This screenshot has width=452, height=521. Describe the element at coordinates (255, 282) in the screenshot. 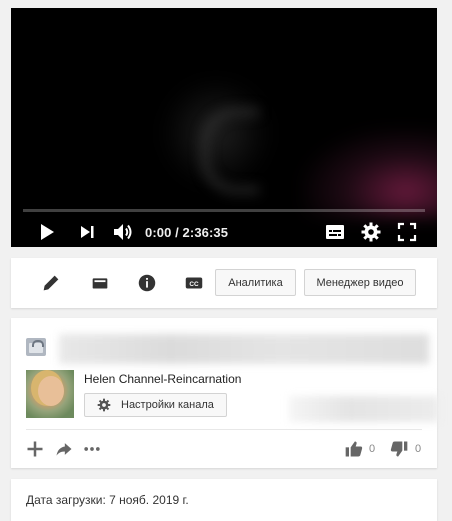

I see `analytics-button: Аналитика` at that location.